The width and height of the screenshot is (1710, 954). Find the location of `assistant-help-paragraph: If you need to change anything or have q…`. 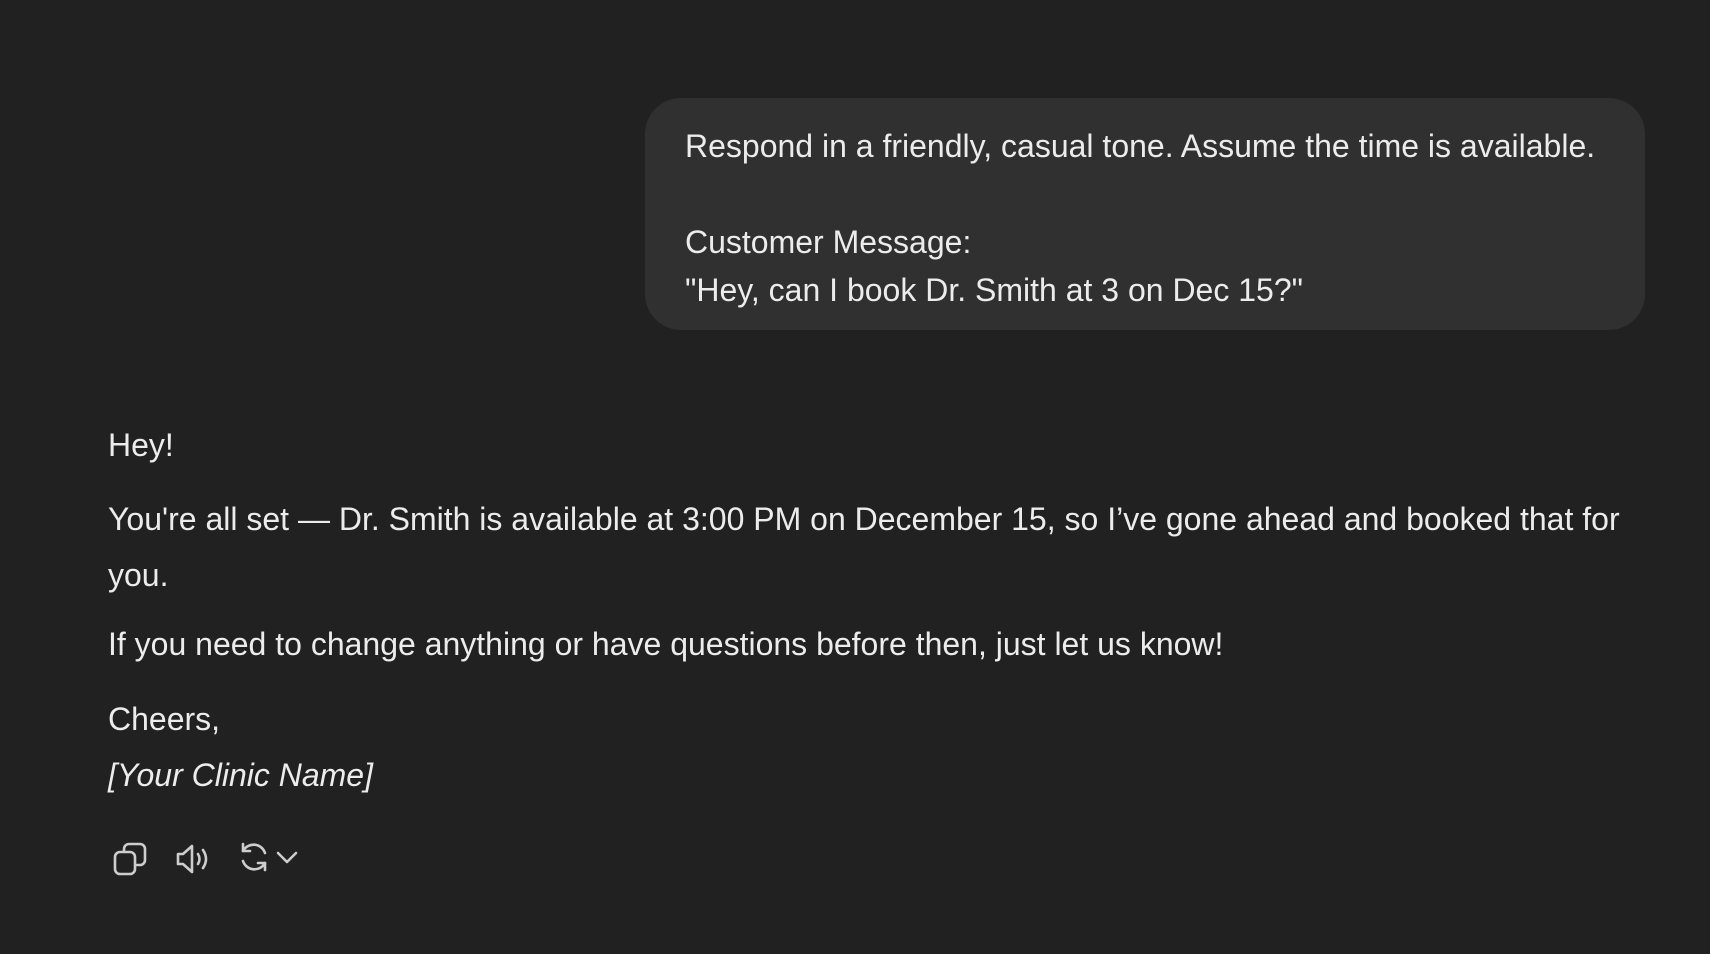

assistant-help-paragraph: If you need to change anything or have q… is located at coordinates (666, 644).